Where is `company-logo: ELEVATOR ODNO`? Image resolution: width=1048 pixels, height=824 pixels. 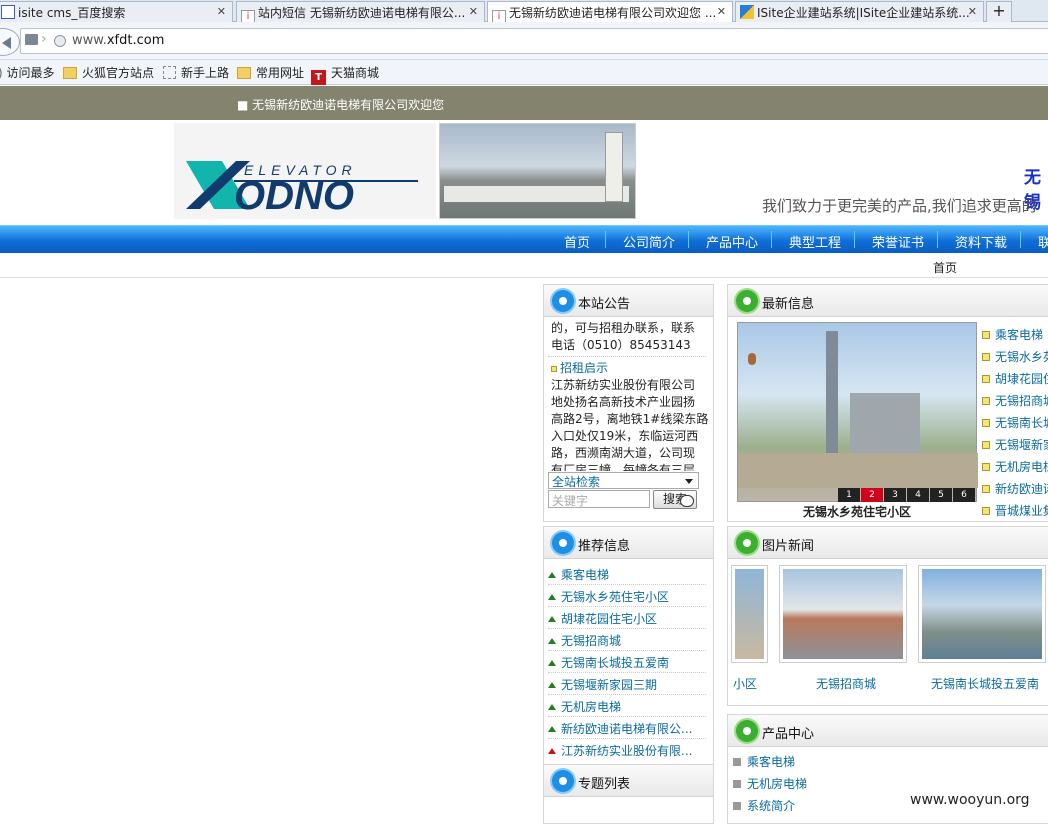
company-logo: ELEVATOR ODNO is located at coordinates (305, 171).